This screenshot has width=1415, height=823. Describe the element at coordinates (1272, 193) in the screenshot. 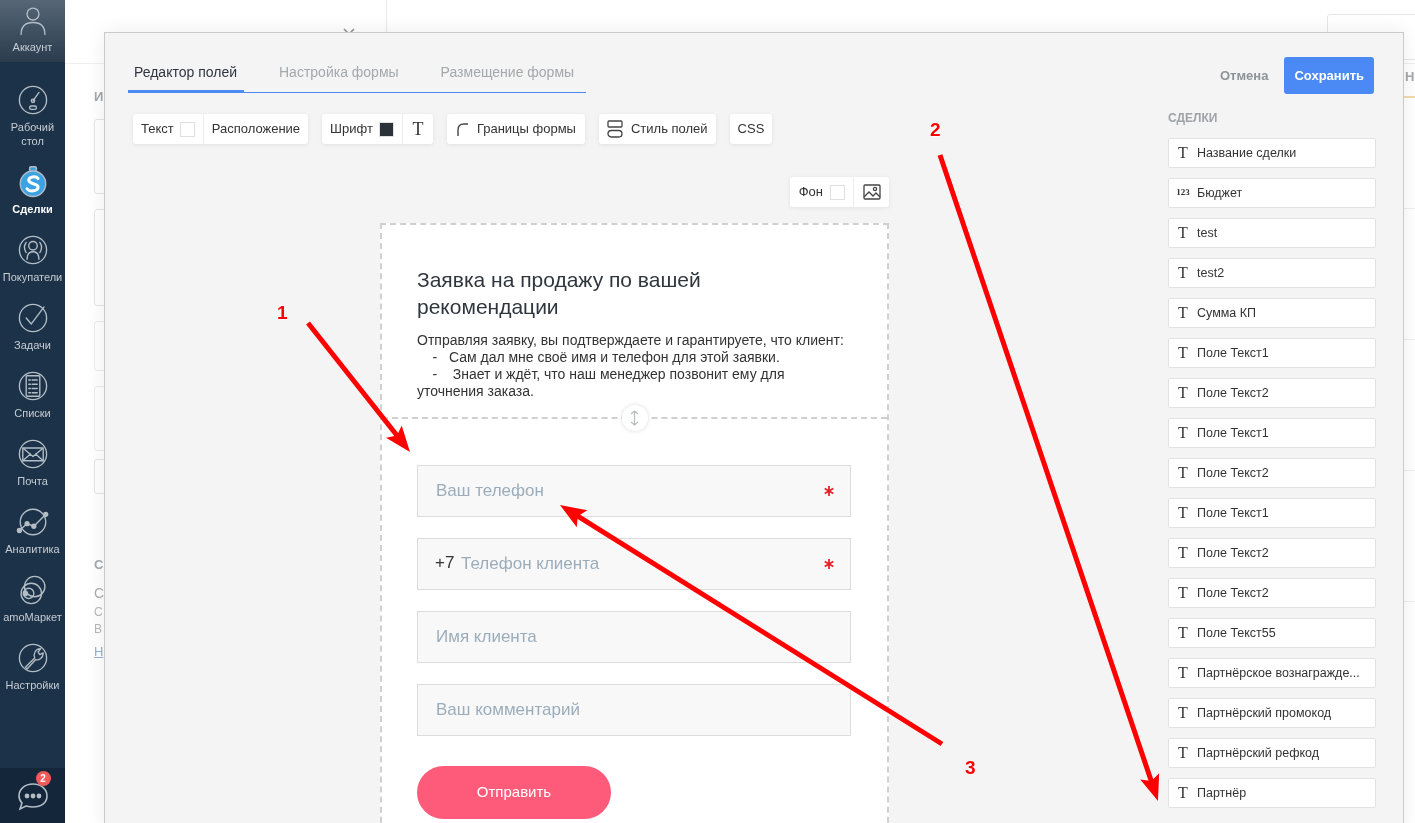

I see `field-item: 123 Бюджет` at that location.